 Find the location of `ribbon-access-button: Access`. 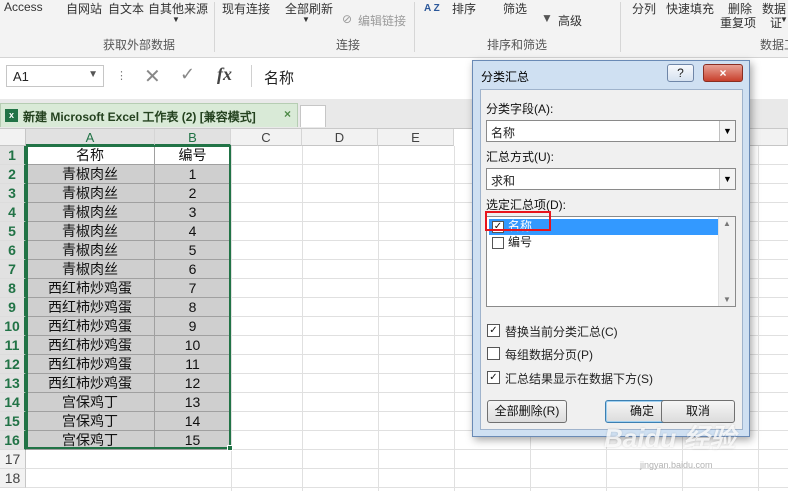

ribbon-access-button: Access is located at coordinates (23, 7).